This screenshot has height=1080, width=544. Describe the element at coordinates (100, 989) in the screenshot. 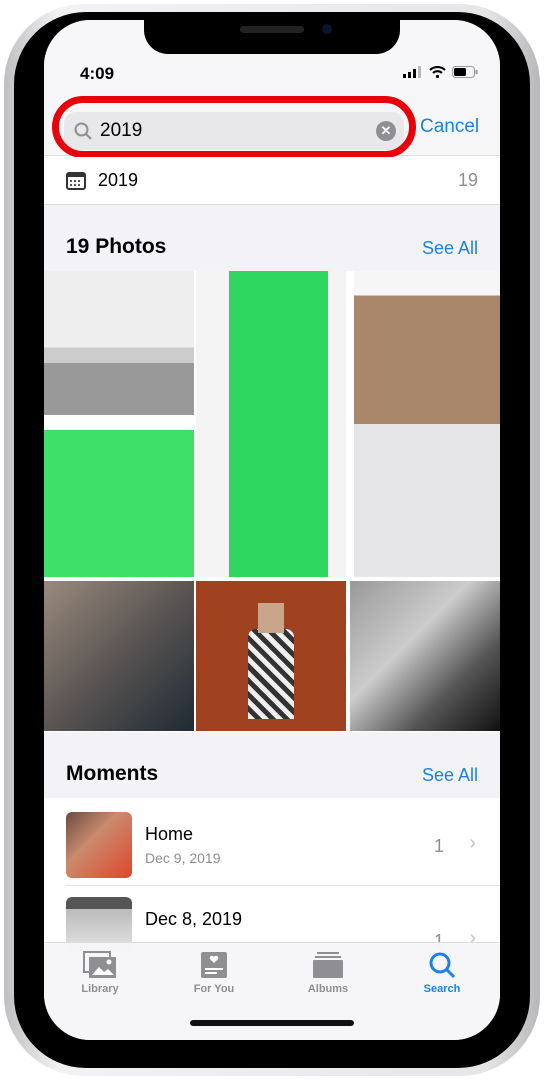

I see `tab-label: Library` at that location.